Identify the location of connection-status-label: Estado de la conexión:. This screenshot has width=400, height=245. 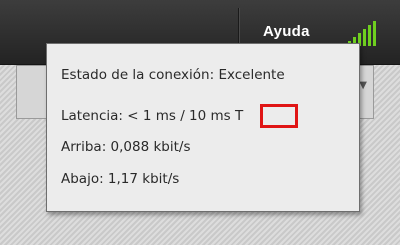
(138, 75).